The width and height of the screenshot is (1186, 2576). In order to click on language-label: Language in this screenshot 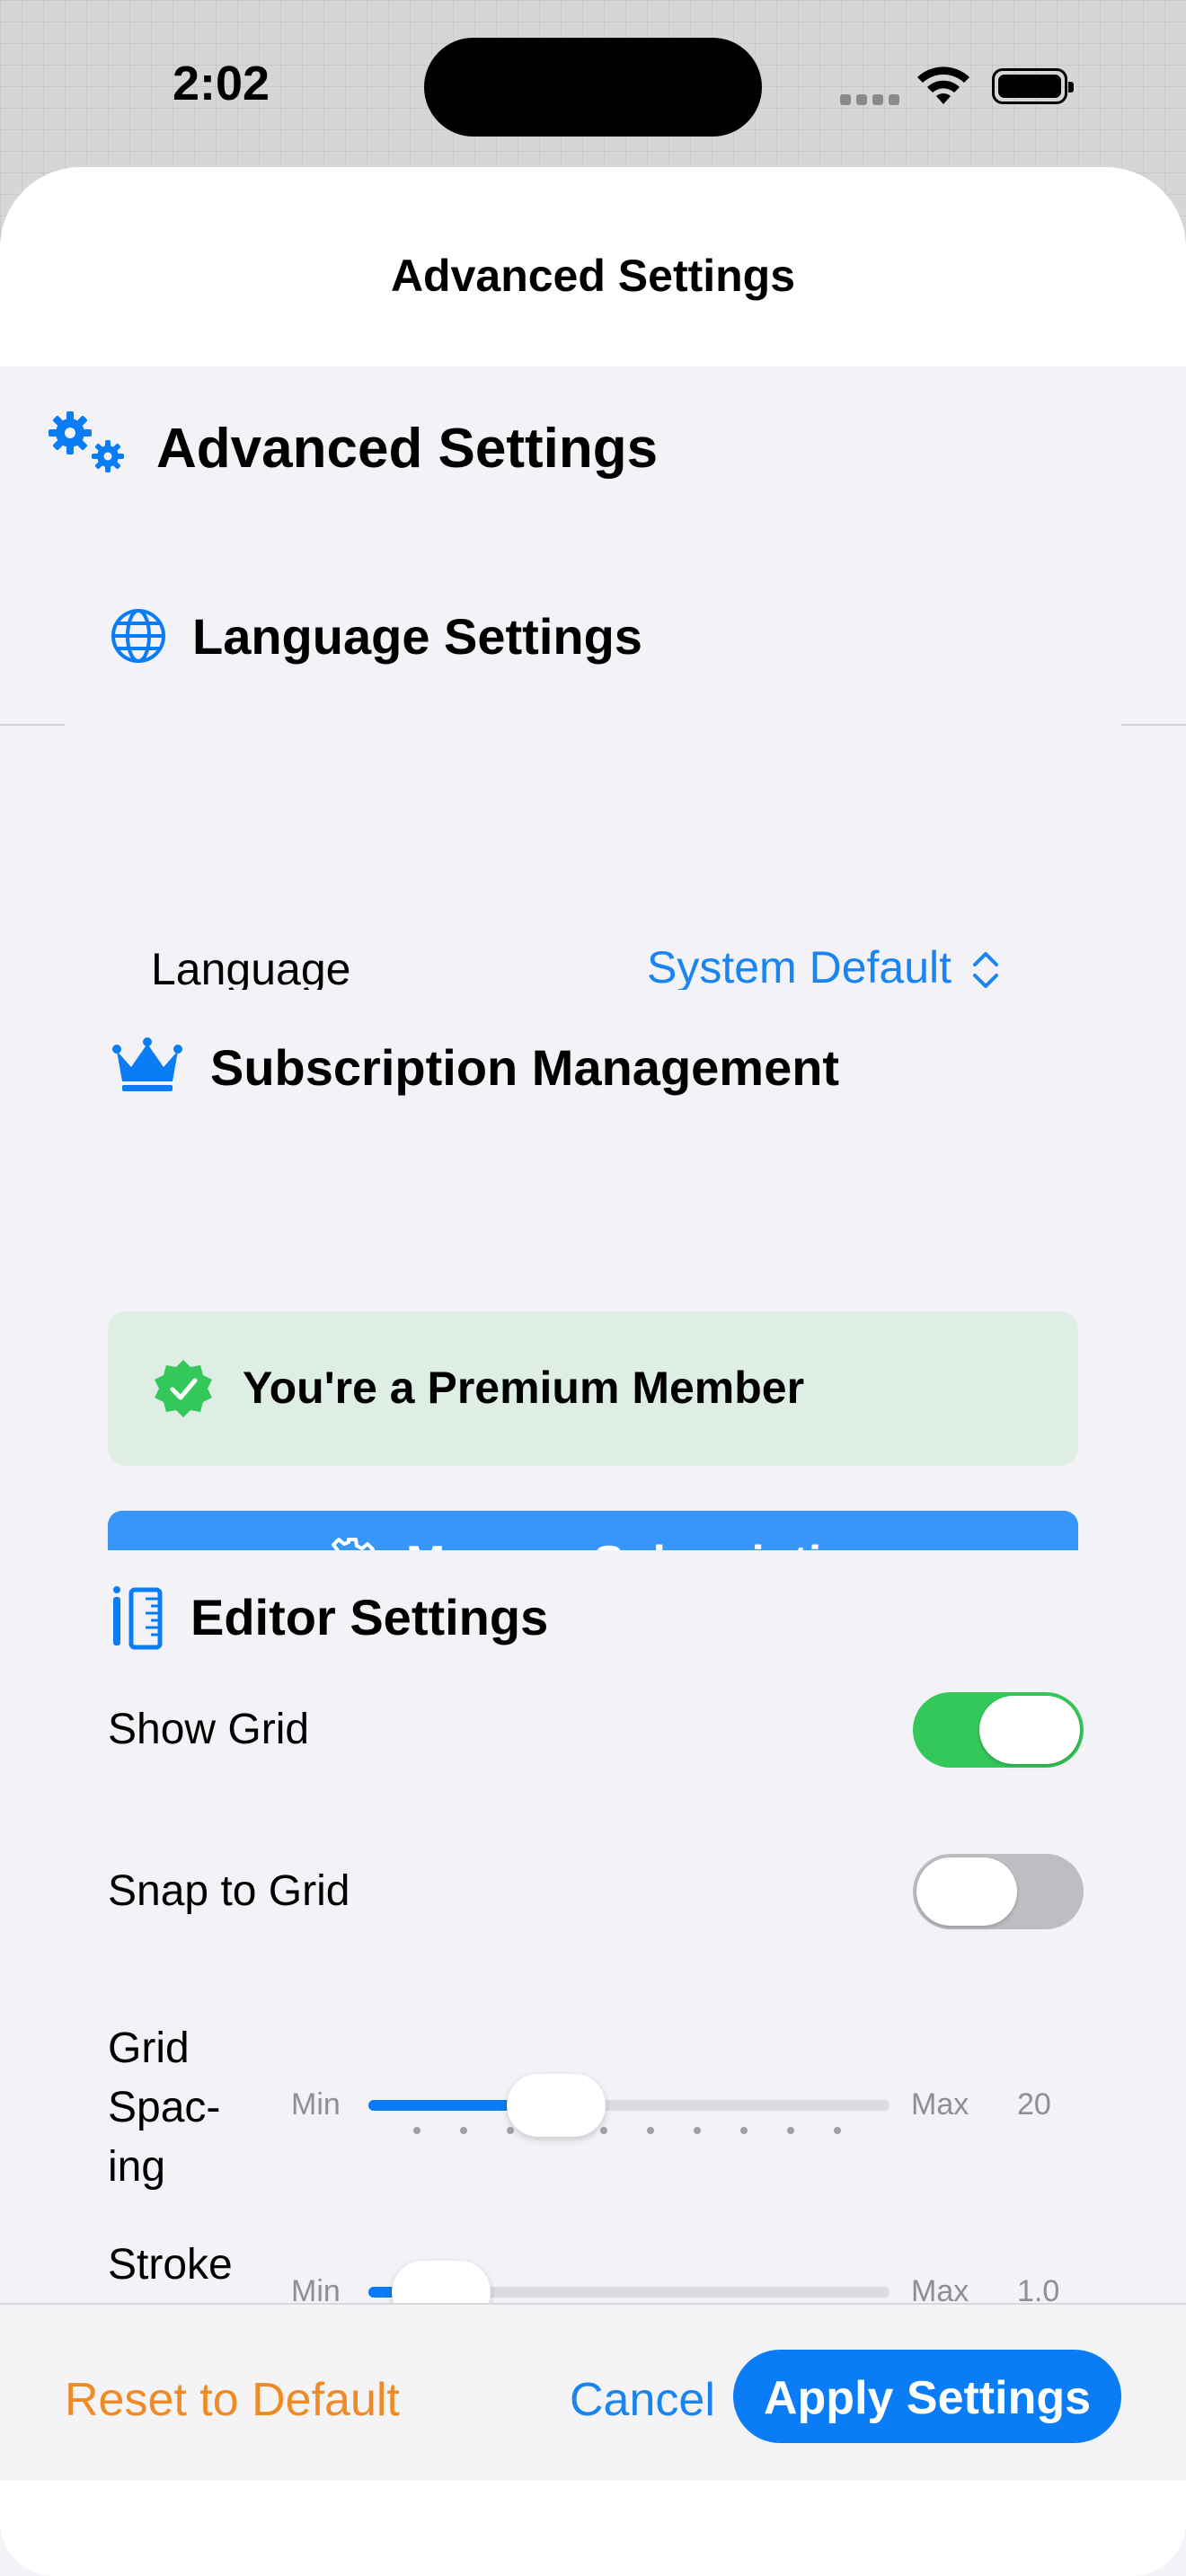, I will do `click(251, 969)`.